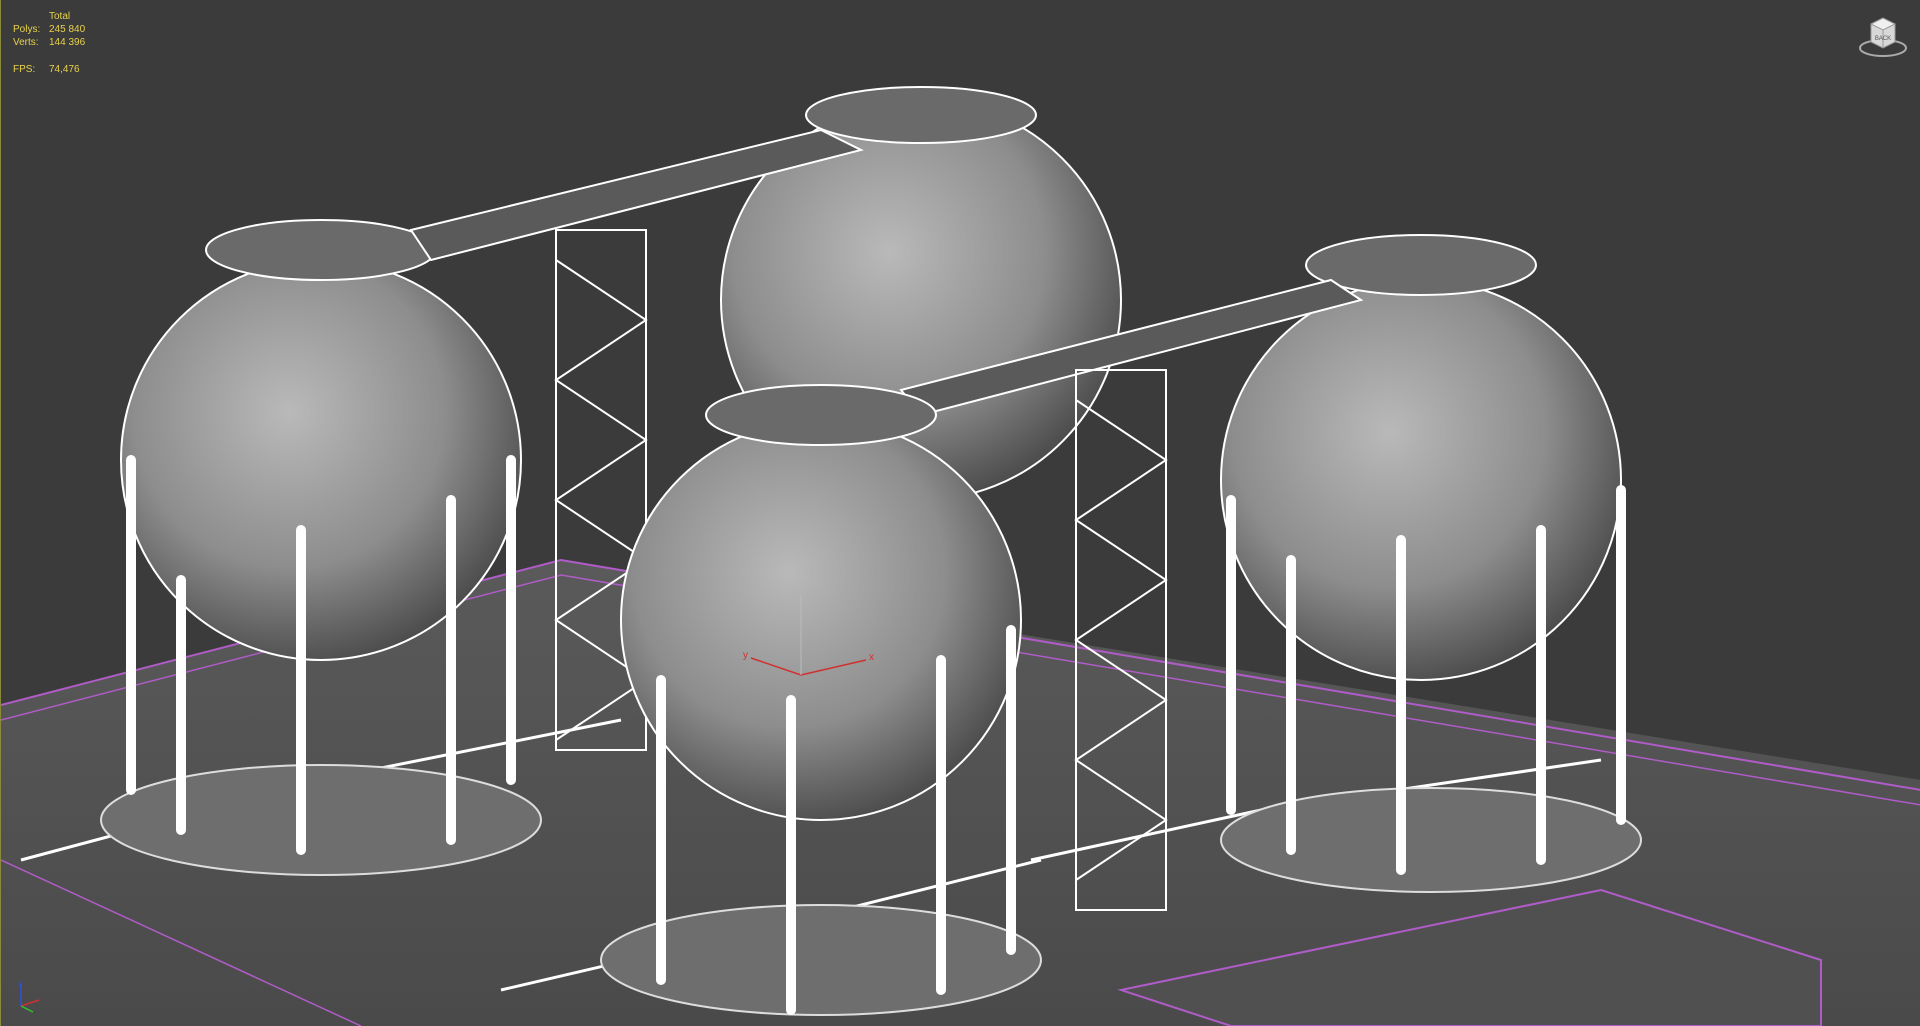 The height and width of the screenshot is (1026, 1920). Describe the element at coordinates (20, 984) in the screenshot. I see `tripod-z-label: z` at that location.